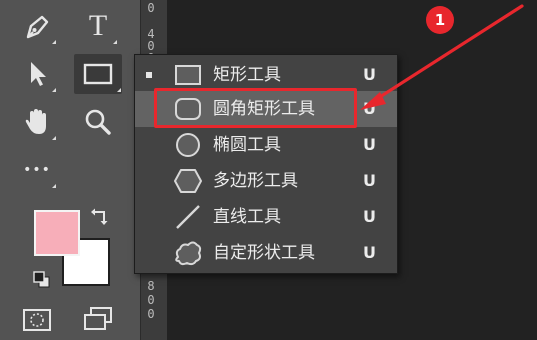 The image size is (537, 340). What do you see at coordinates (57, 233) in the screenshot?
I see `foreground-color-swatch` at bounding box center [57, 233].